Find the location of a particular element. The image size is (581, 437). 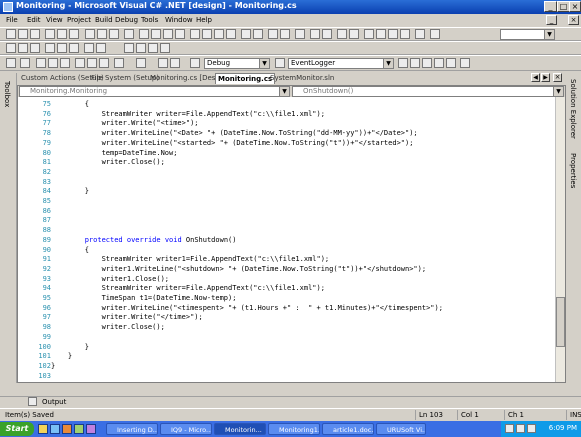

find-in-files-icon is located at coordinates (280, 63).